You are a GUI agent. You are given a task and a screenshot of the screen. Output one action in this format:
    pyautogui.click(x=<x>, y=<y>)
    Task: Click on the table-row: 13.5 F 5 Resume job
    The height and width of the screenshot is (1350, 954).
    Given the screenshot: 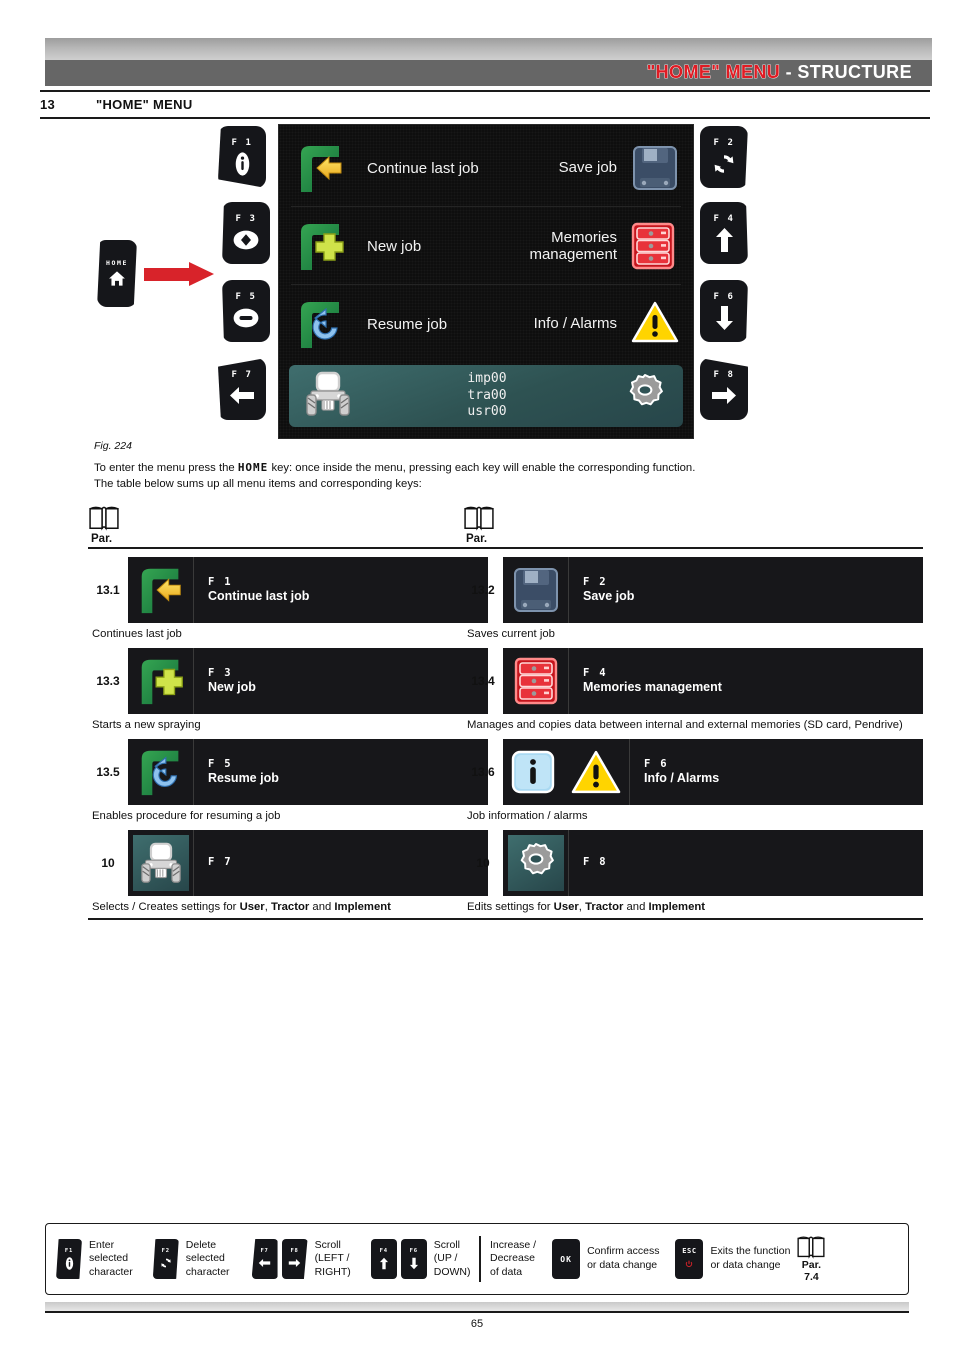 What is the action you would take?
    pyautogui.click(x=288, y=772)
    